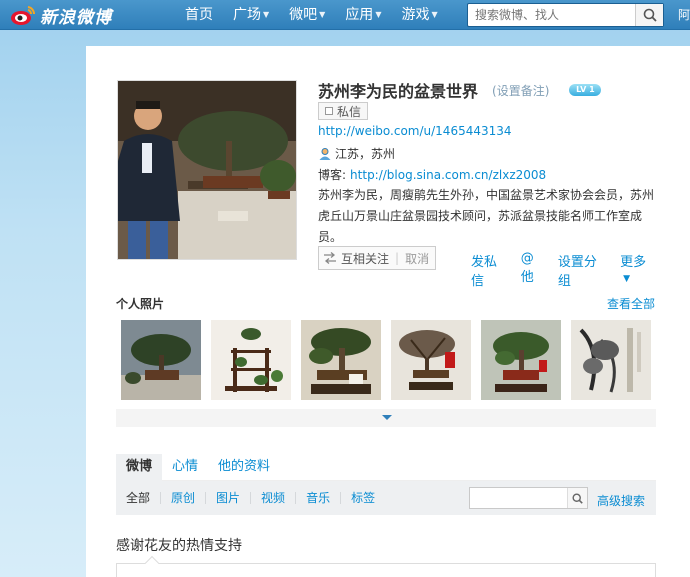 This screenshot has width=690, height=577. I want to click on avatar-photo, so click(207, 170).